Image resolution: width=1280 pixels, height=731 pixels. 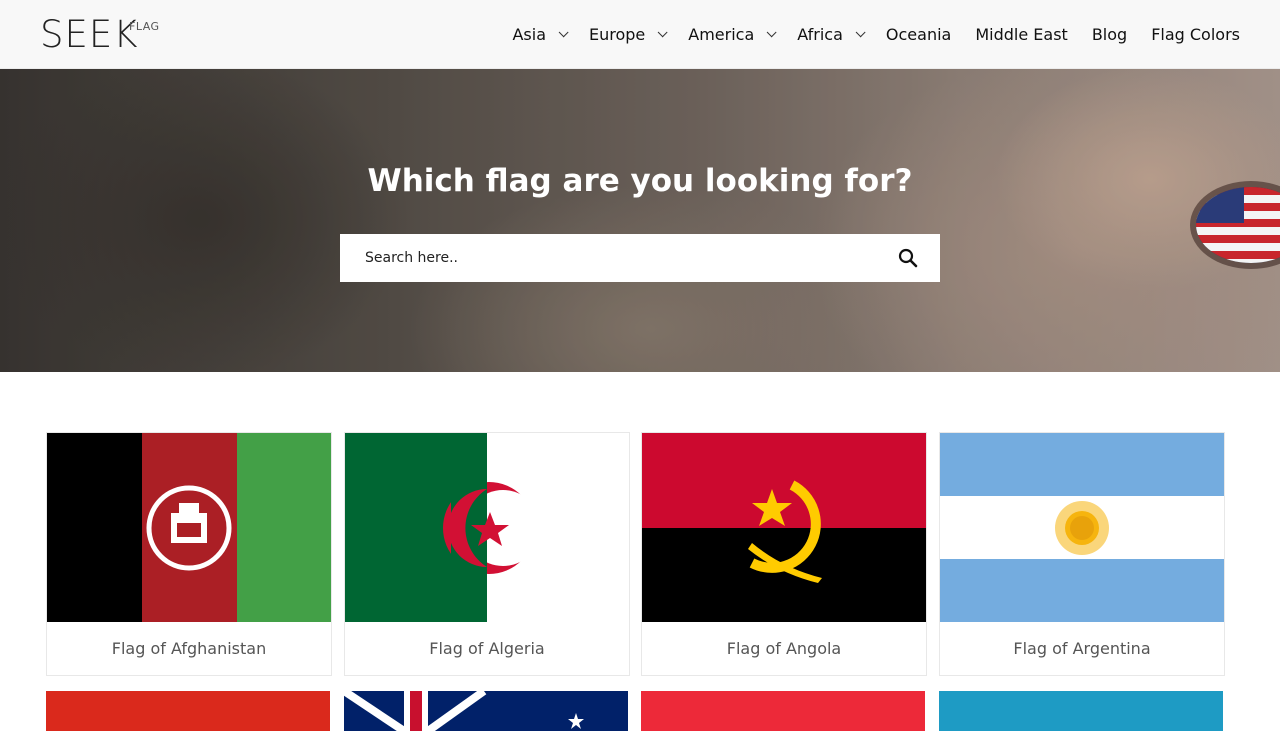 What do you see at coordinates (189, 648) in the screenshot?
I see `flag-caption: Flag of Afghanistan` at bounding box center [189, 648].